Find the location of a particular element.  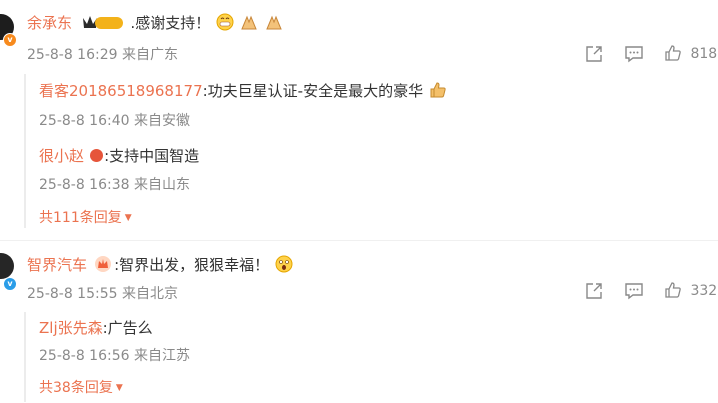

emoji-icon-grin is located at coordinates (225, 22).